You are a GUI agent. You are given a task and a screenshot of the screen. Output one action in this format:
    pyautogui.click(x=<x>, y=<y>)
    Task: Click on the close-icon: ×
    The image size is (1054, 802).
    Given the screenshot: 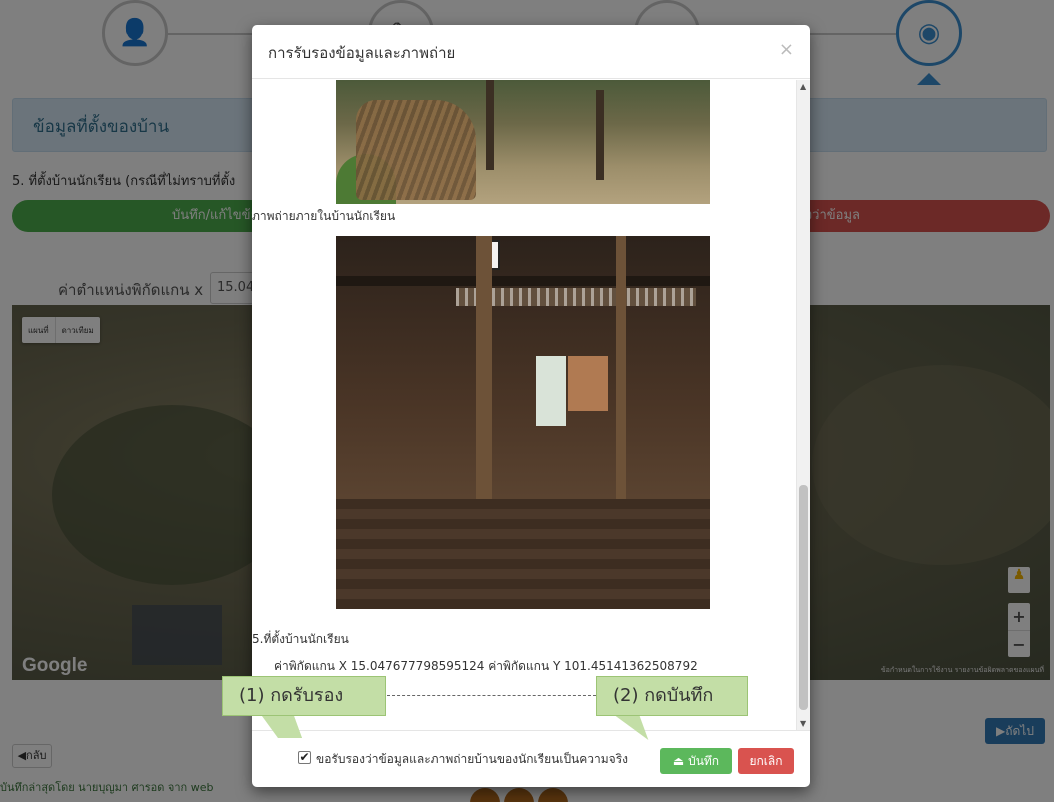 What is the action you would take?
    pyautogui.click(x=786, y=49)
    